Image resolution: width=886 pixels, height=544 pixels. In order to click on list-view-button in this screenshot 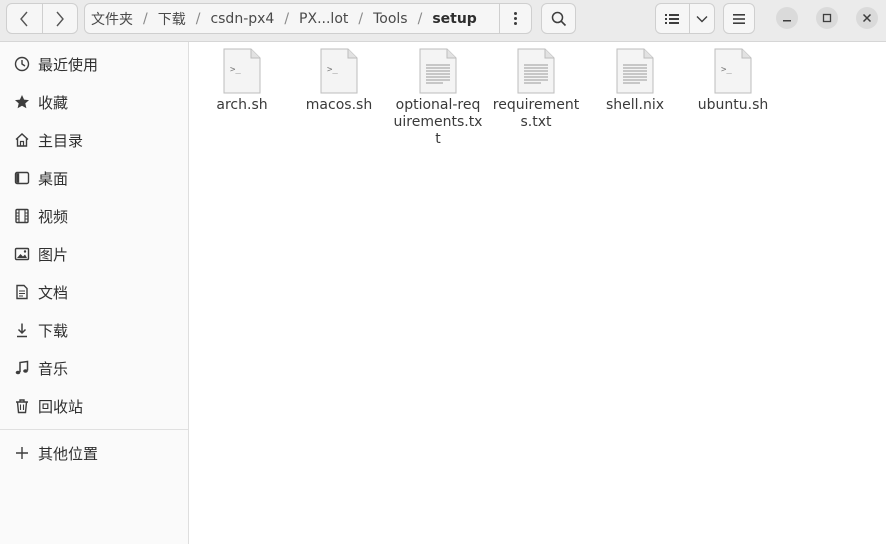, I will do `click(672, 18)`.